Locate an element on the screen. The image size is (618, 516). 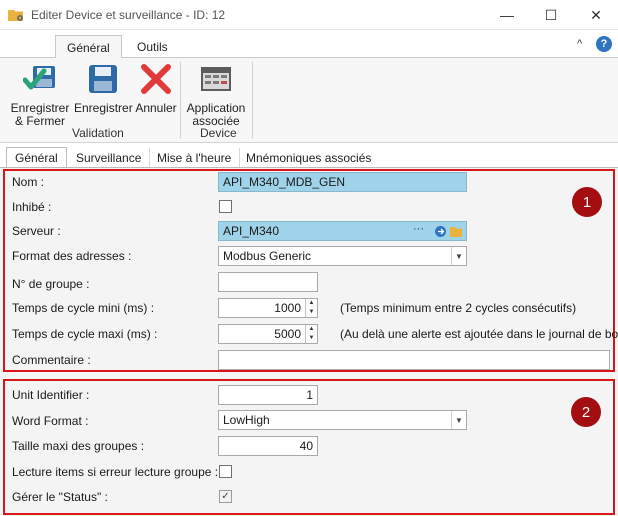
taille-groupes-label: Taille maxi des groupes : is located at coordinates (78, 446).